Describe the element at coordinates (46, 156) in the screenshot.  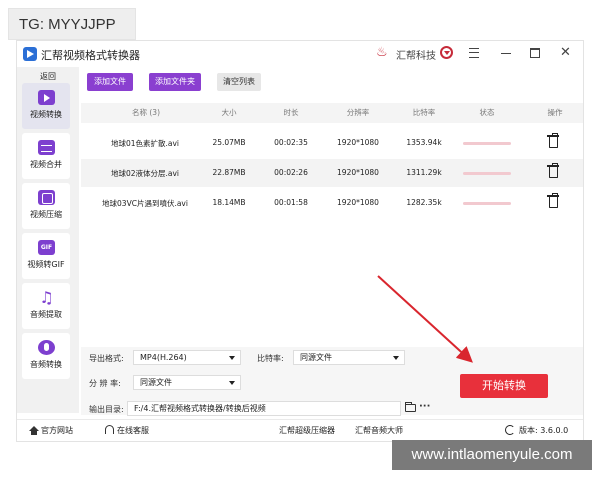
I see `sidebar-item-video-merge: 视频合并` at that location.